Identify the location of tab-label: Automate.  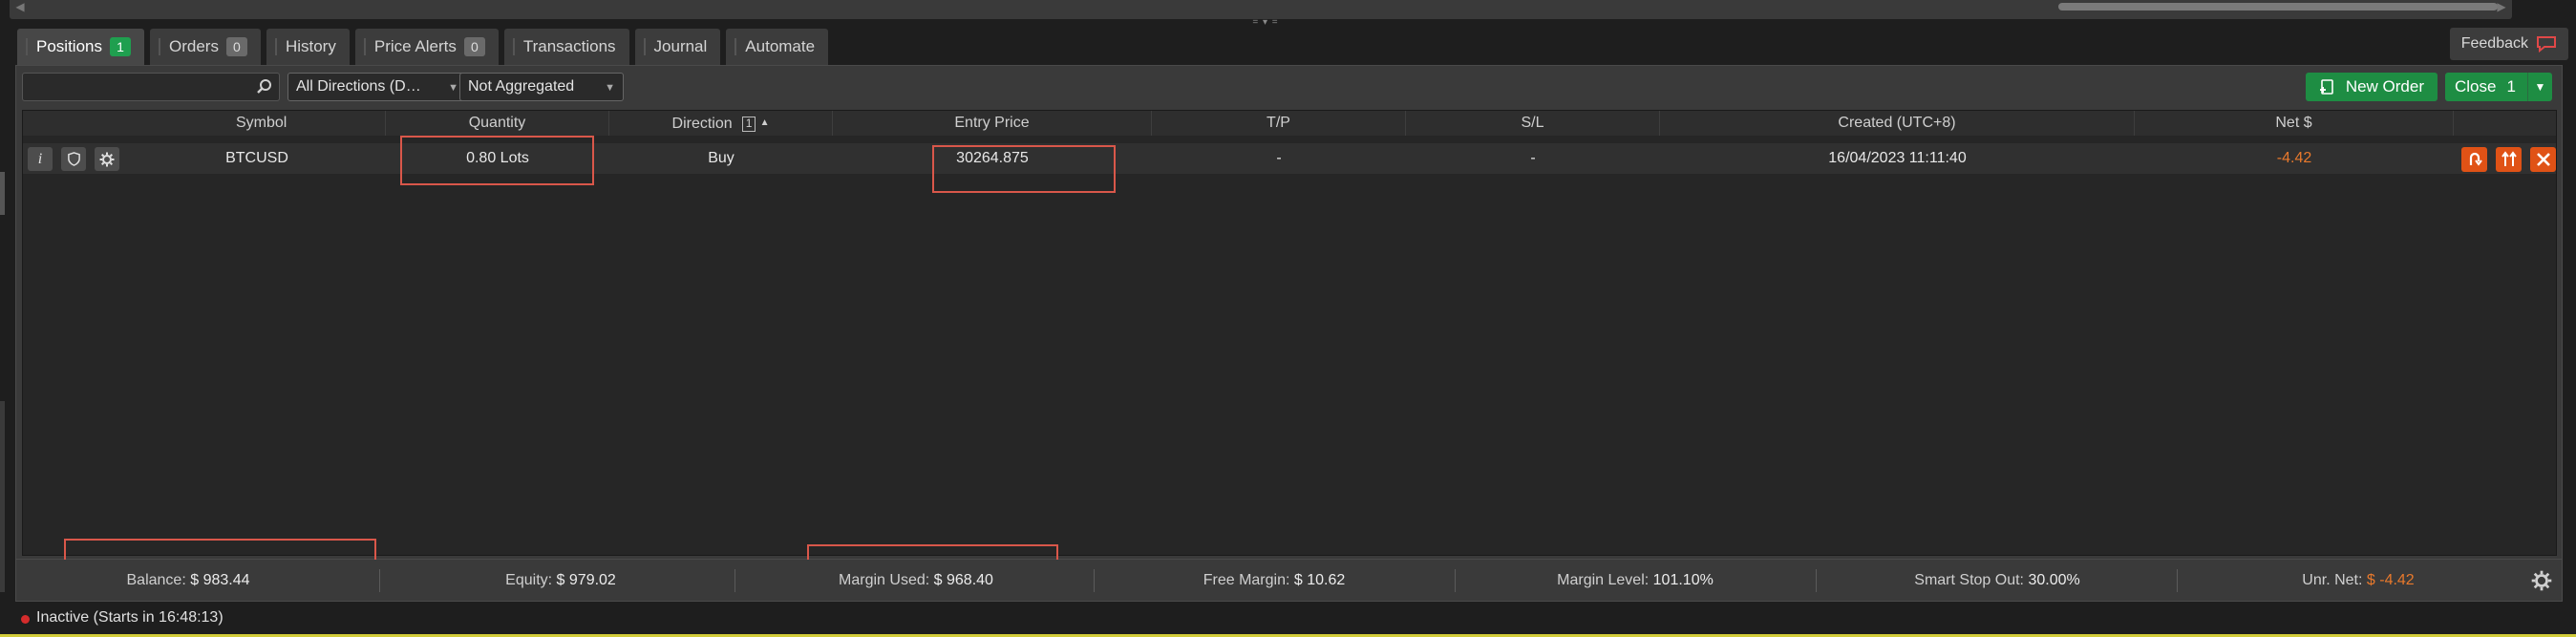
(780, 46).